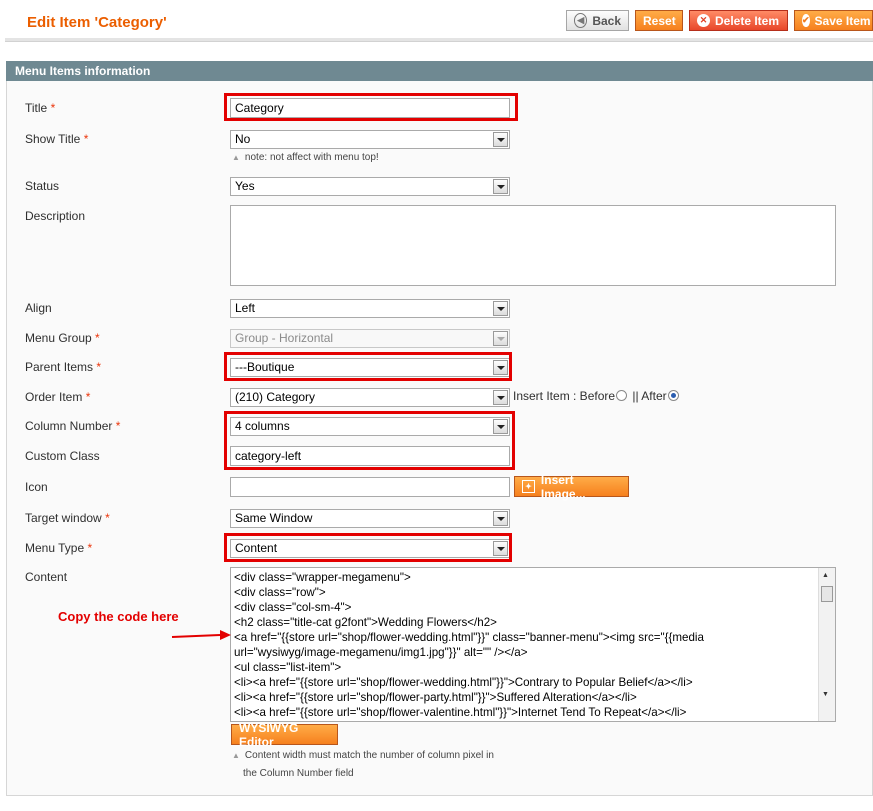 The image size is (873, 811). I want to click on content-scrollbar: ▲ ▼, so click(826, 644).